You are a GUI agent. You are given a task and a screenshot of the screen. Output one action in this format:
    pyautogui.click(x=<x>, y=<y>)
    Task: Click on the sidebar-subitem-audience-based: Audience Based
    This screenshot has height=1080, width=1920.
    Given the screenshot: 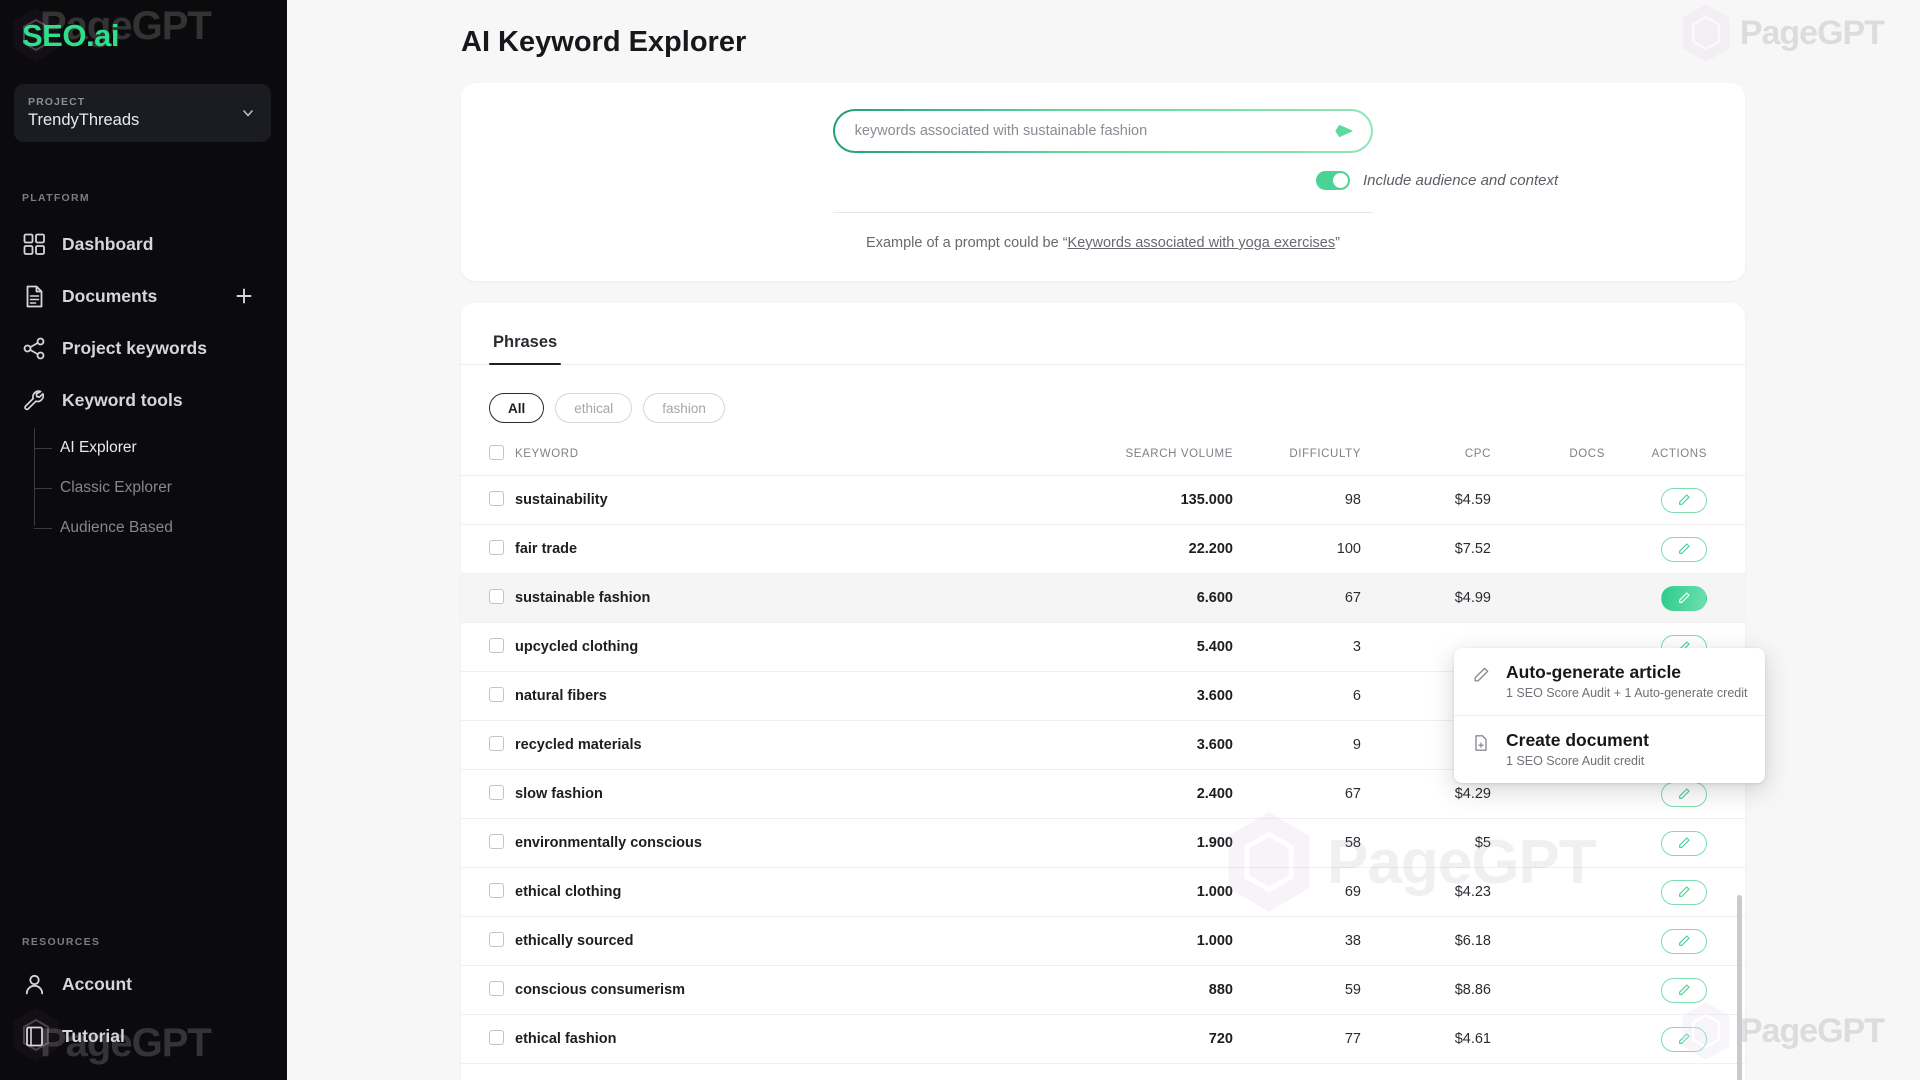 What is the action you would take?
    pyautogui.click(x=160, y=528)
    